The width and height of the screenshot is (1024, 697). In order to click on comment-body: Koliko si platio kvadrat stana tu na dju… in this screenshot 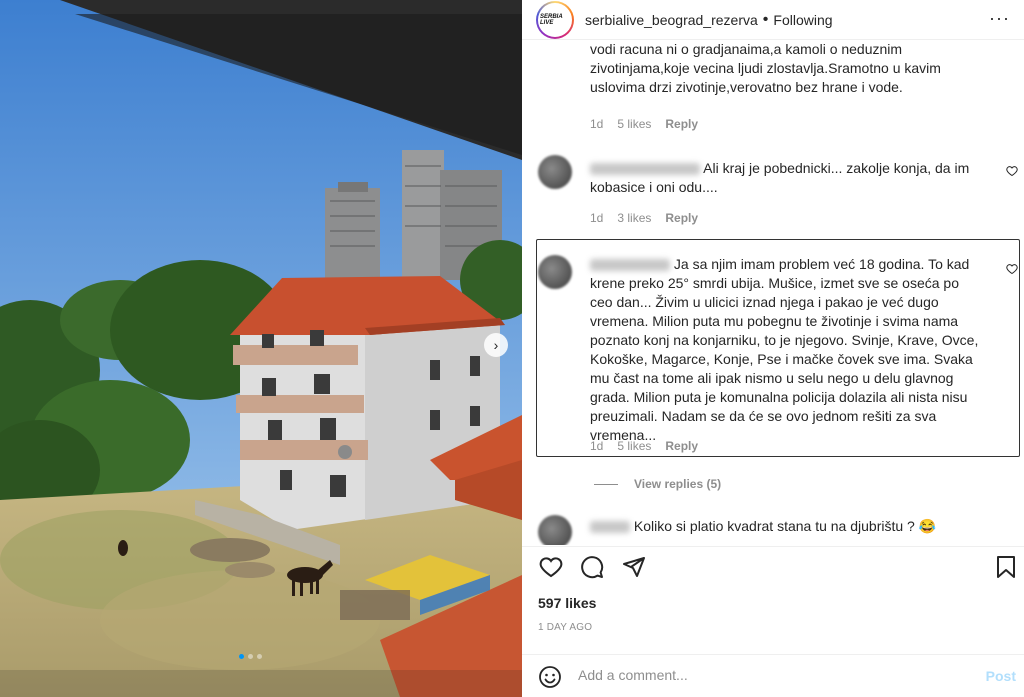, I will do `click(785, 526)`.